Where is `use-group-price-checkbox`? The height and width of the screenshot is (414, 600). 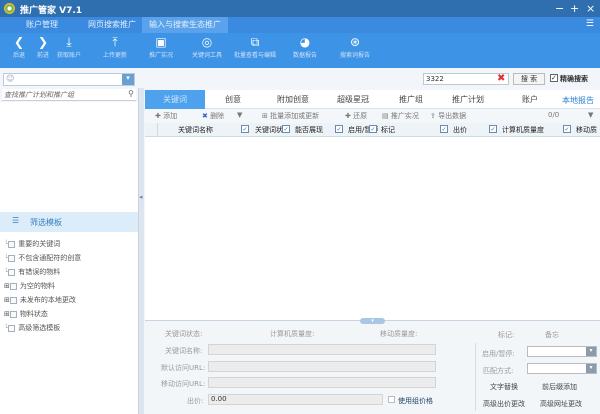
use-group-price-checkbox is located at coordinates (391, 399).